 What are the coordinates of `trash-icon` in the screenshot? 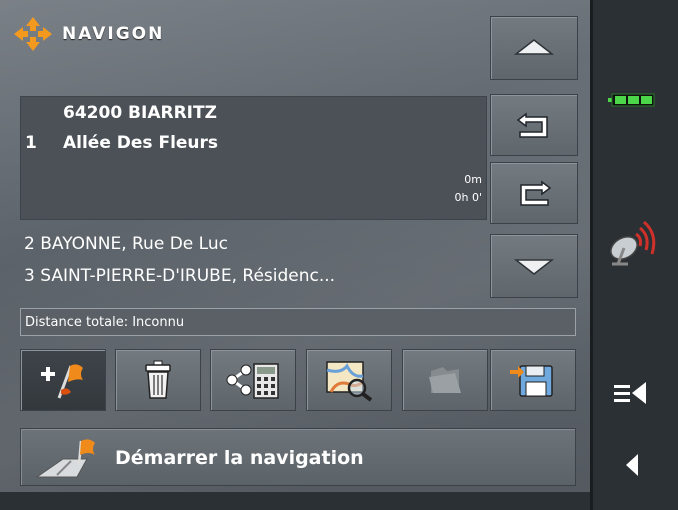 It's located at (158, 379).